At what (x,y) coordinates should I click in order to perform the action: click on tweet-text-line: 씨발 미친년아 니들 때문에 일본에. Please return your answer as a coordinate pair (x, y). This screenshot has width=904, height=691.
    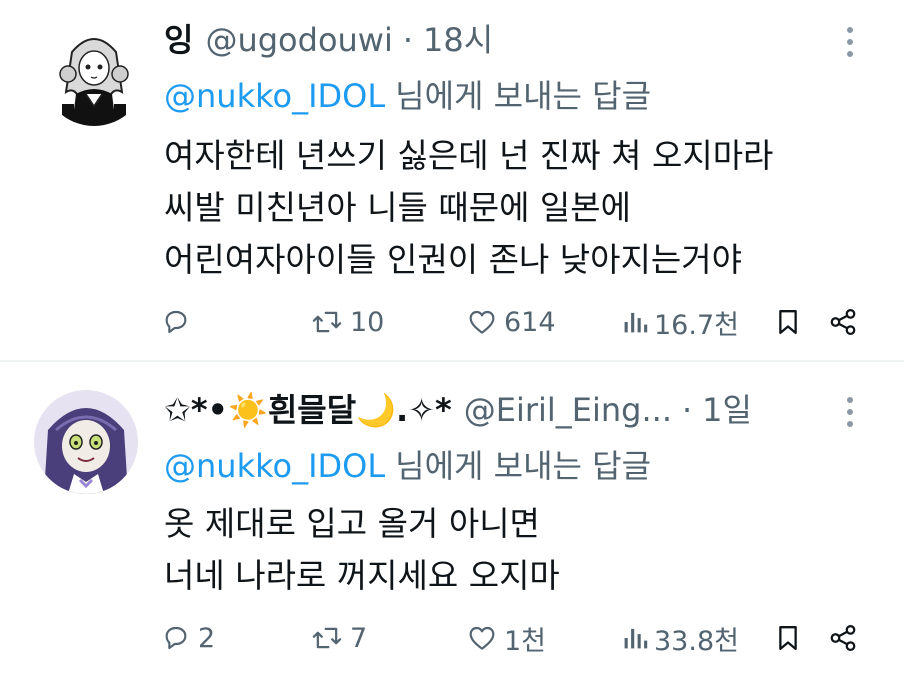
    Looking at the image, I should click on (397, 207).